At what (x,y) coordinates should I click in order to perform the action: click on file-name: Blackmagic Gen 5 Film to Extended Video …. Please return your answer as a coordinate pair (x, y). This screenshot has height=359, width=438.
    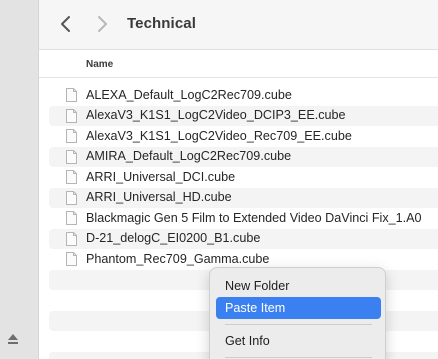
    Looking at the image, I should click on (254, 217).